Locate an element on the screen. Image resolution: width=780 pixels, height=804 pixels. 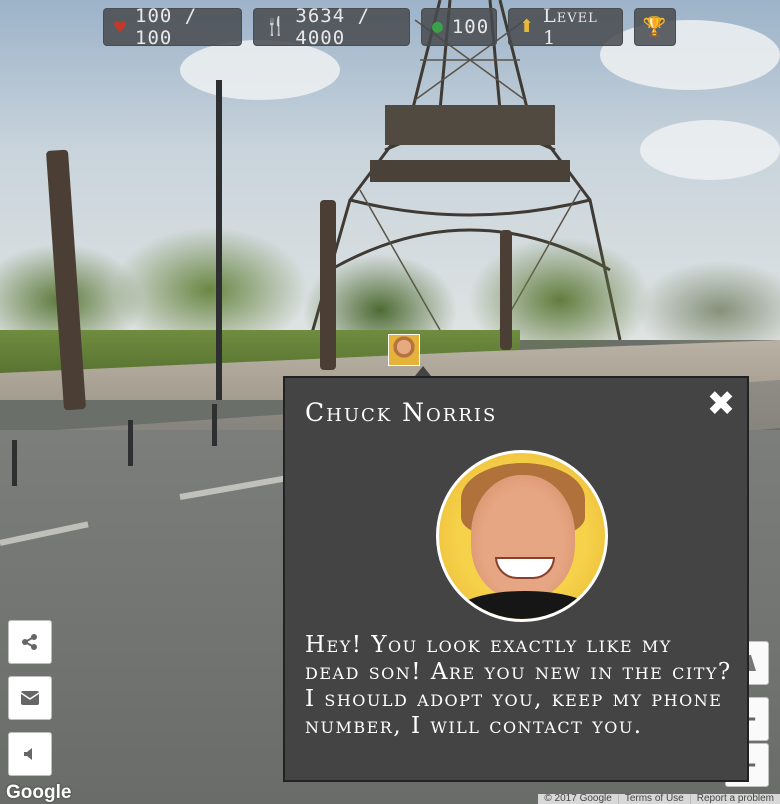
lamp-post is located at coordinates (219, 240).